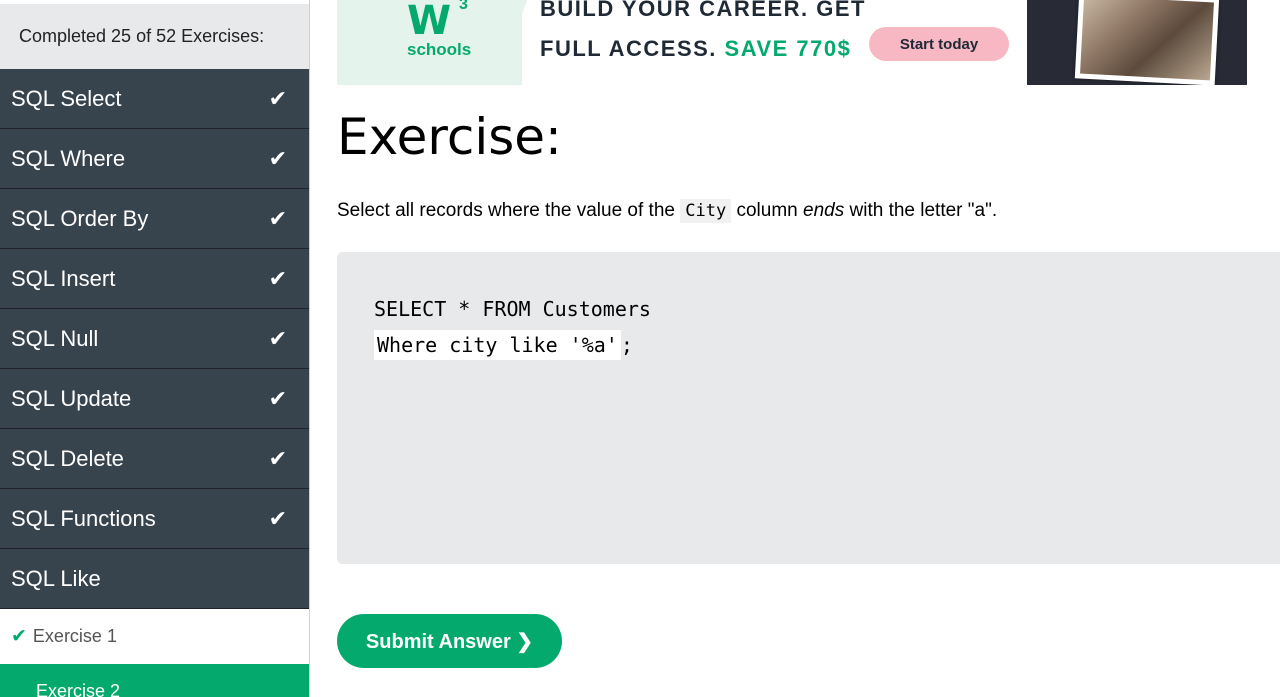  Describe the element at coordinates (154, 459) in the screenshot. I see `topic-sql-delete: SQL Delete ✔` at that location.